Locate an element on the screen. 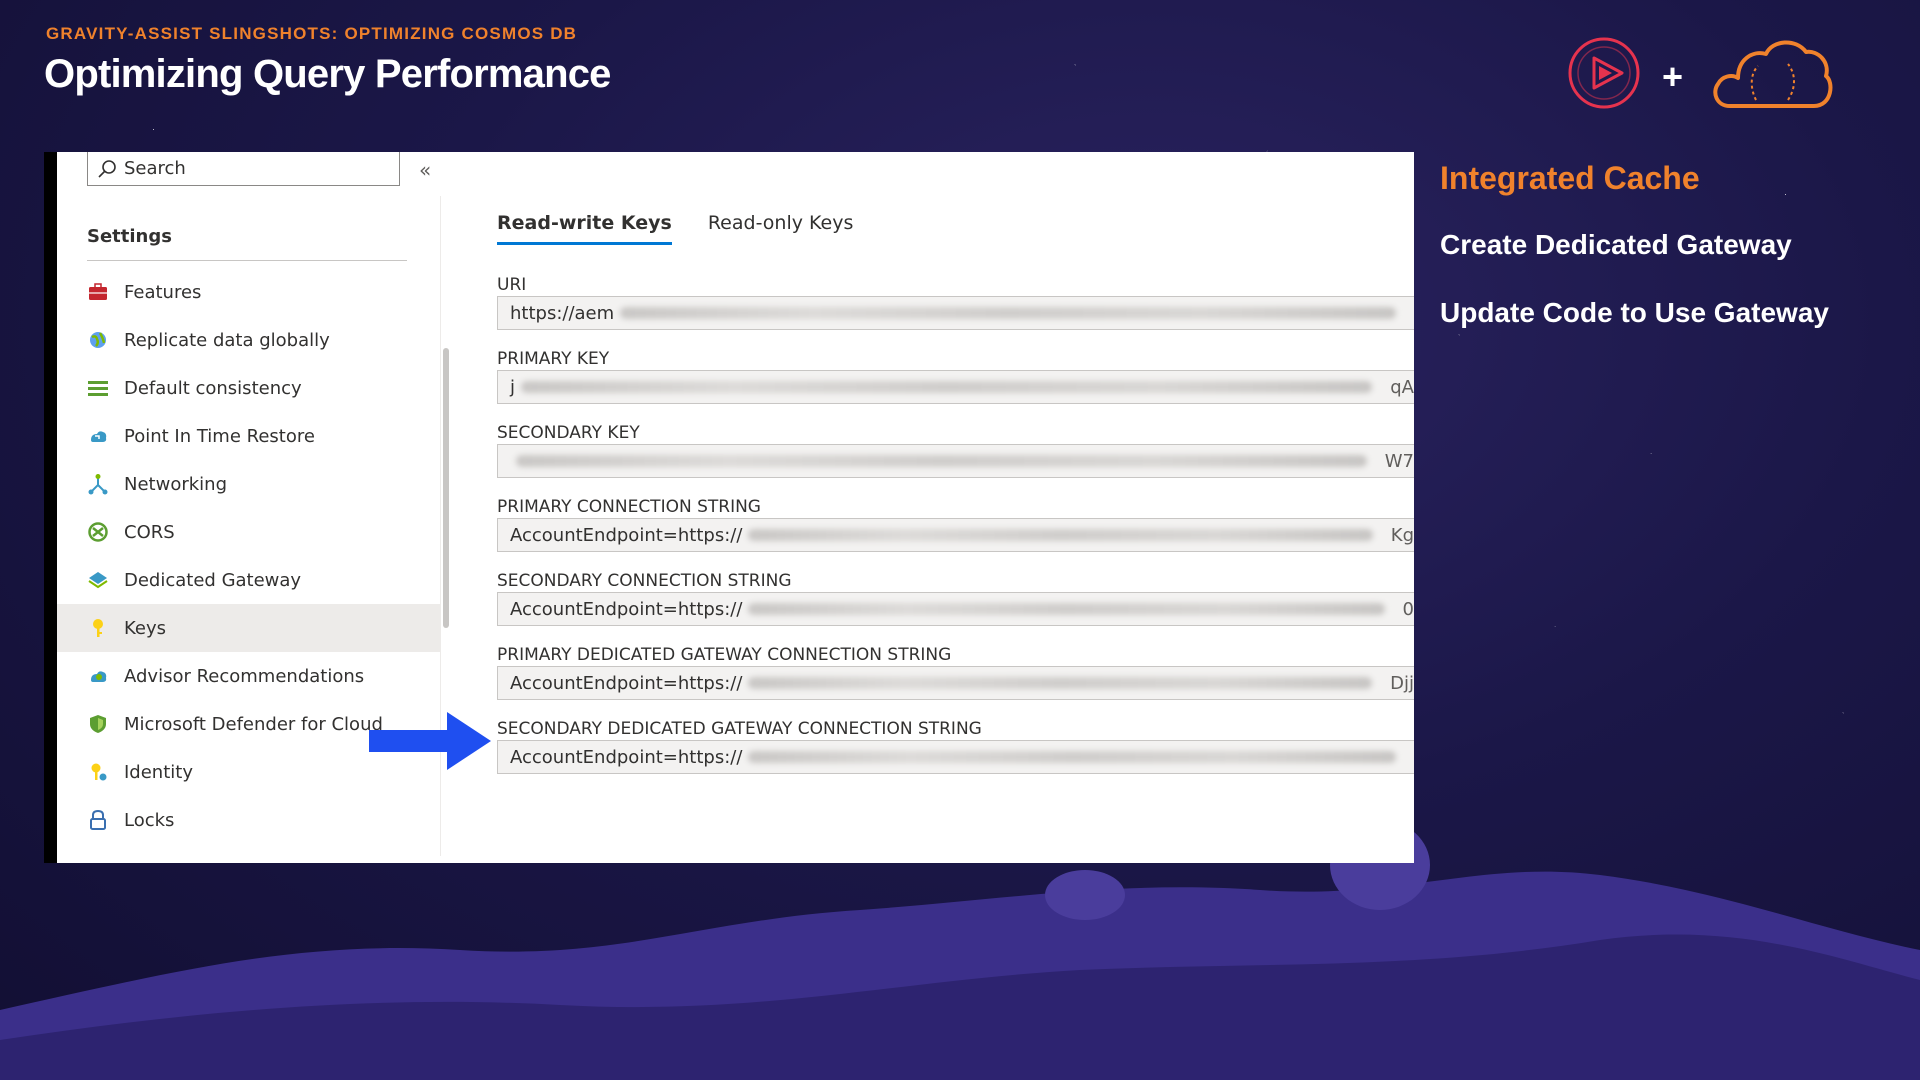 The image size is (1920, 1080). sidebar-item-label: Locks is located at coordinates (149, 820).